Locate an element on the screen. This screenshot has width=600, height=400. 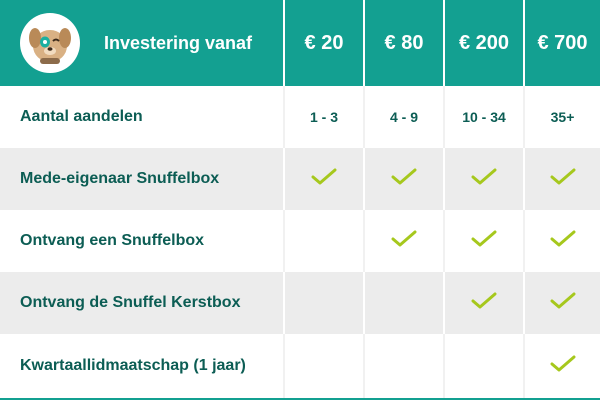
row-label: Ontvang de Snuffel Kerstbox is located at coordinates (130, 302).